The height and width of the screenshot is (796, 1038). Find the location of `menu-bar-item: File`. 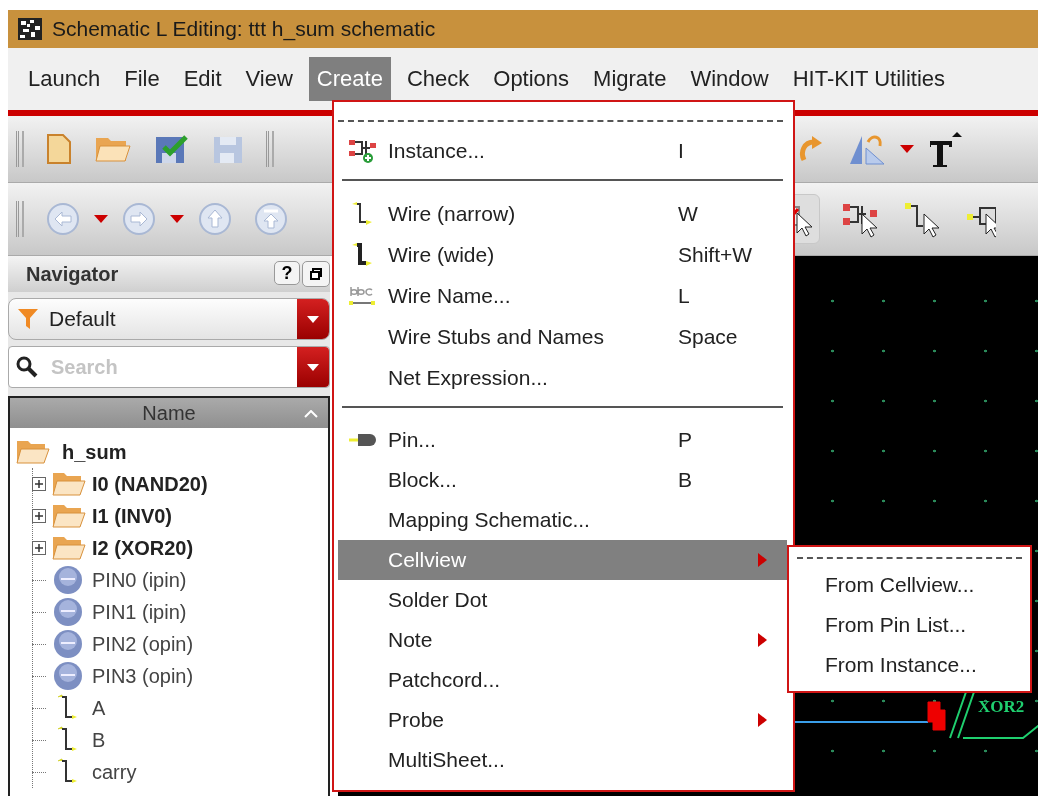

menu-bar-item: File is located at coordinates (142, 79).